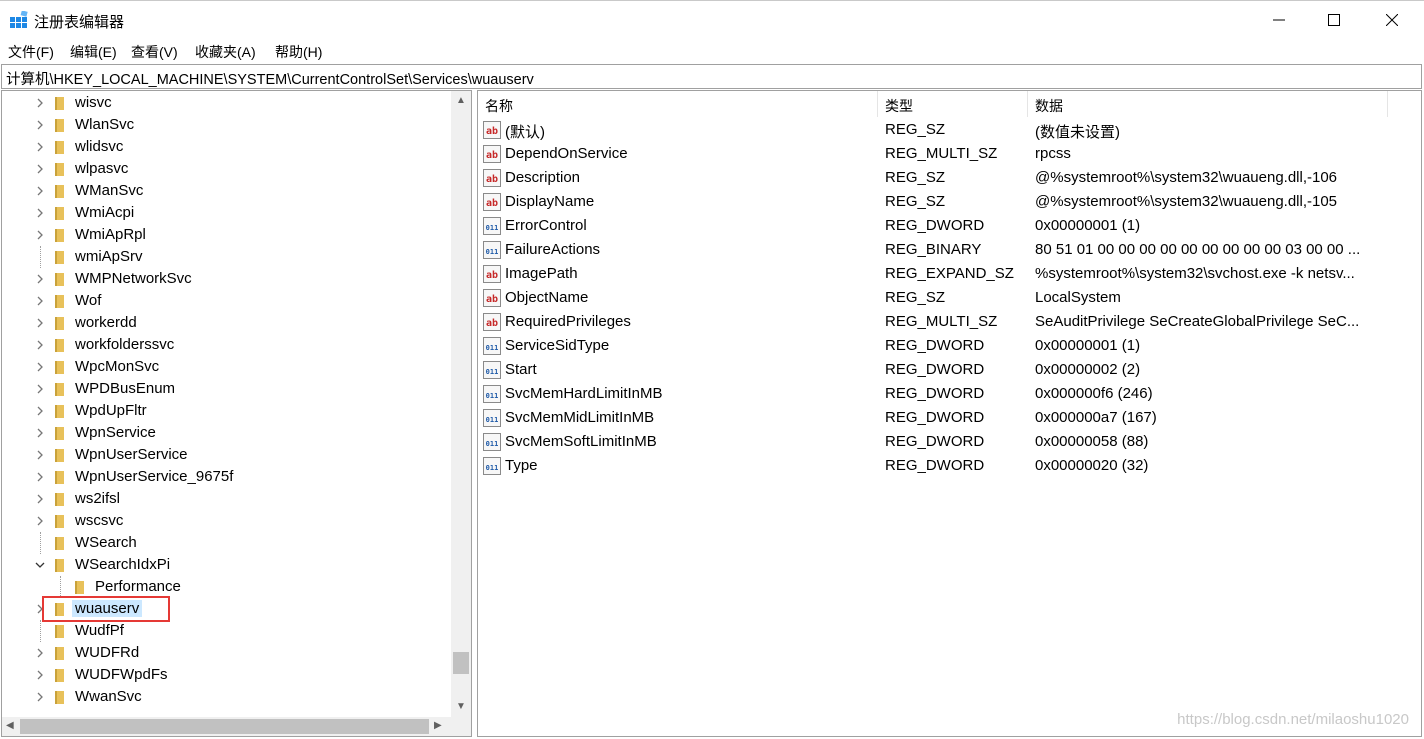  Describe the element at coordinates (115, 432) in the screenshot. I see `tree-item-label: WpnService` at that location.